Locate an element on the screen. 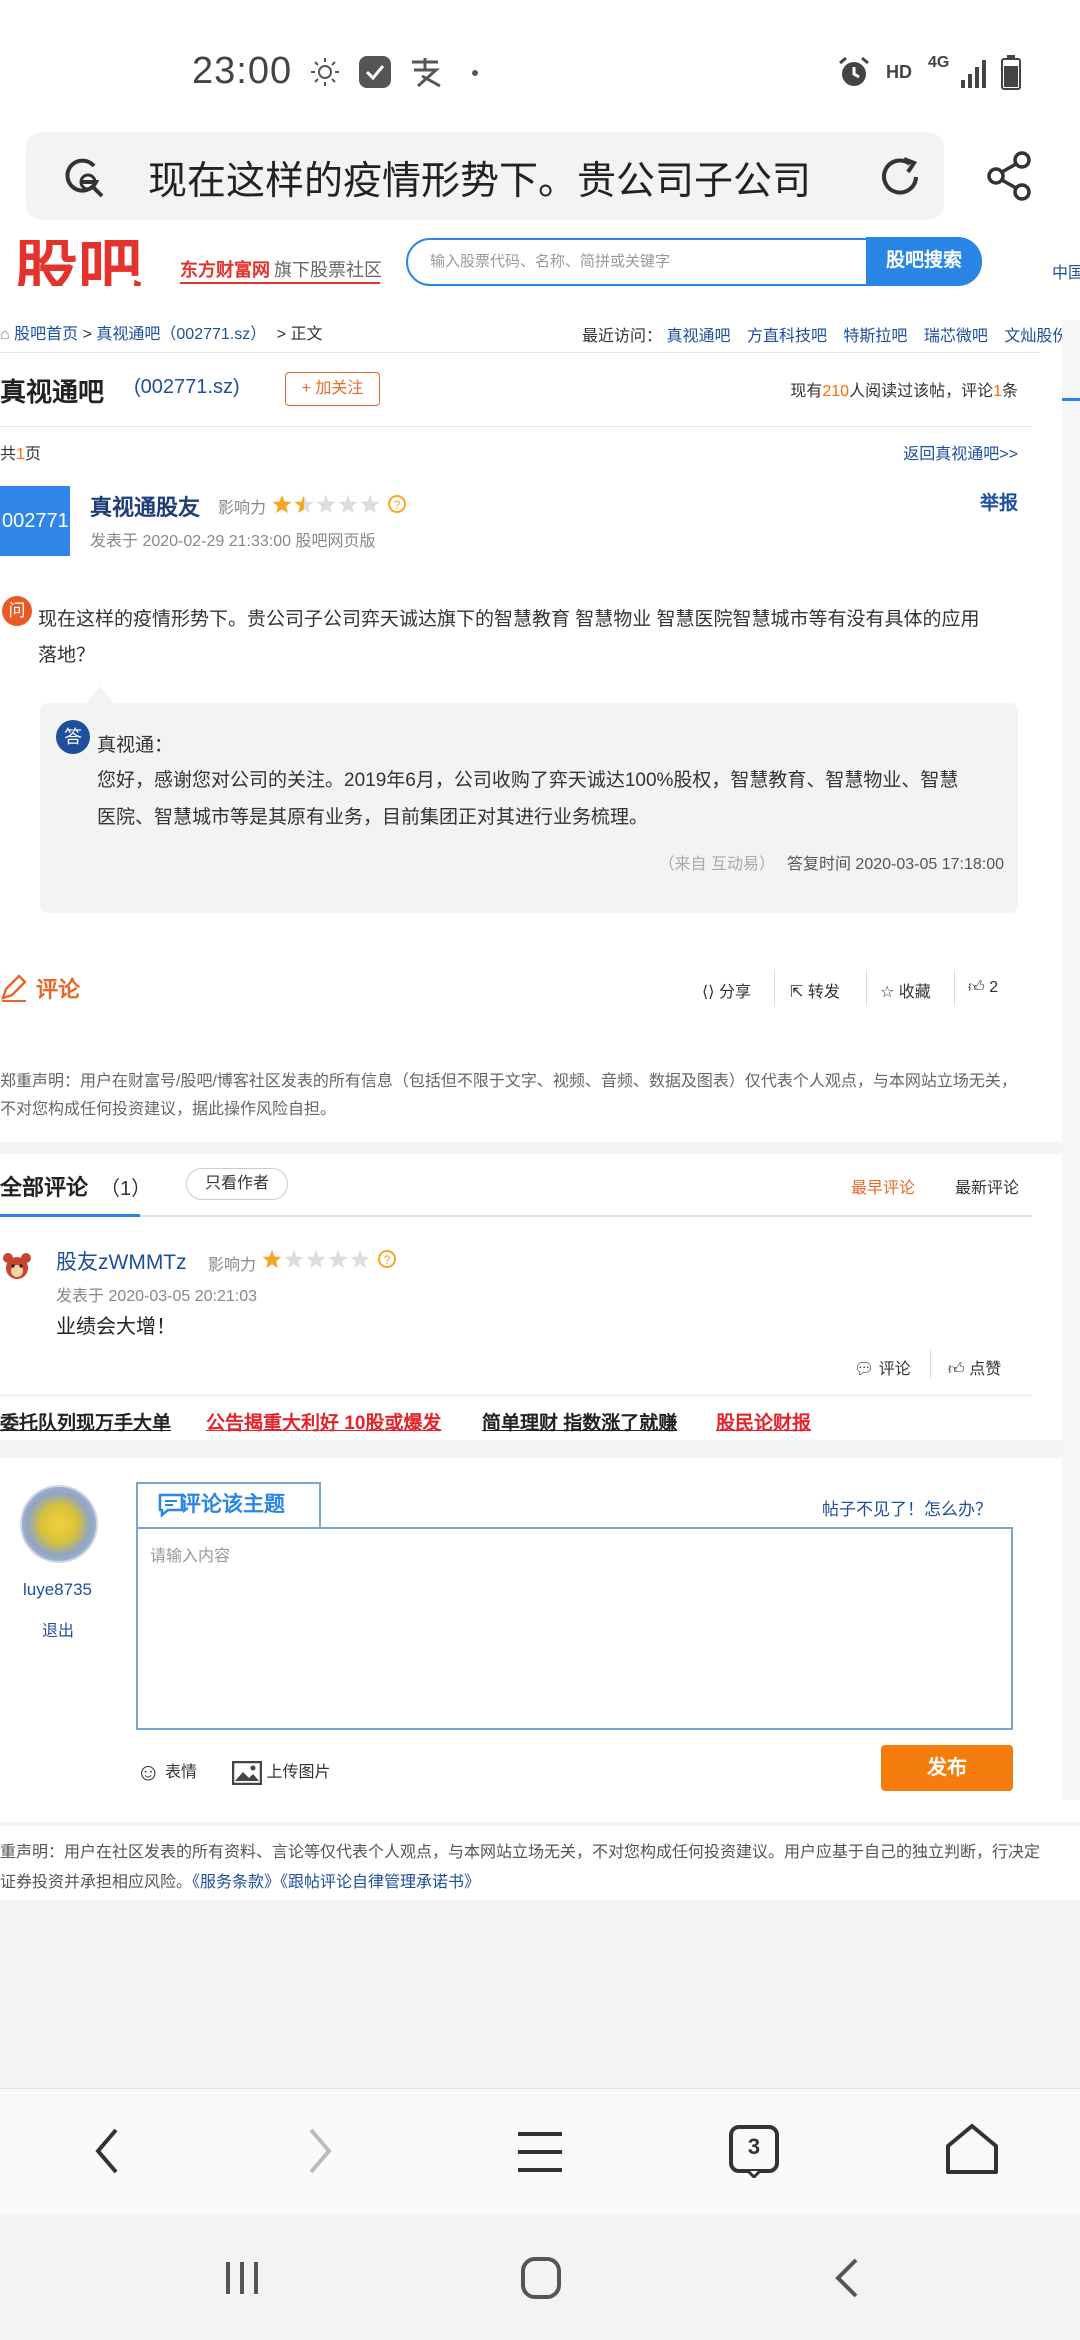 The height and width of the screenshot is (2340, 1080). answer-time: 答复时间 2020-03-05 17:18:00 is located at coordinates (895, 864).